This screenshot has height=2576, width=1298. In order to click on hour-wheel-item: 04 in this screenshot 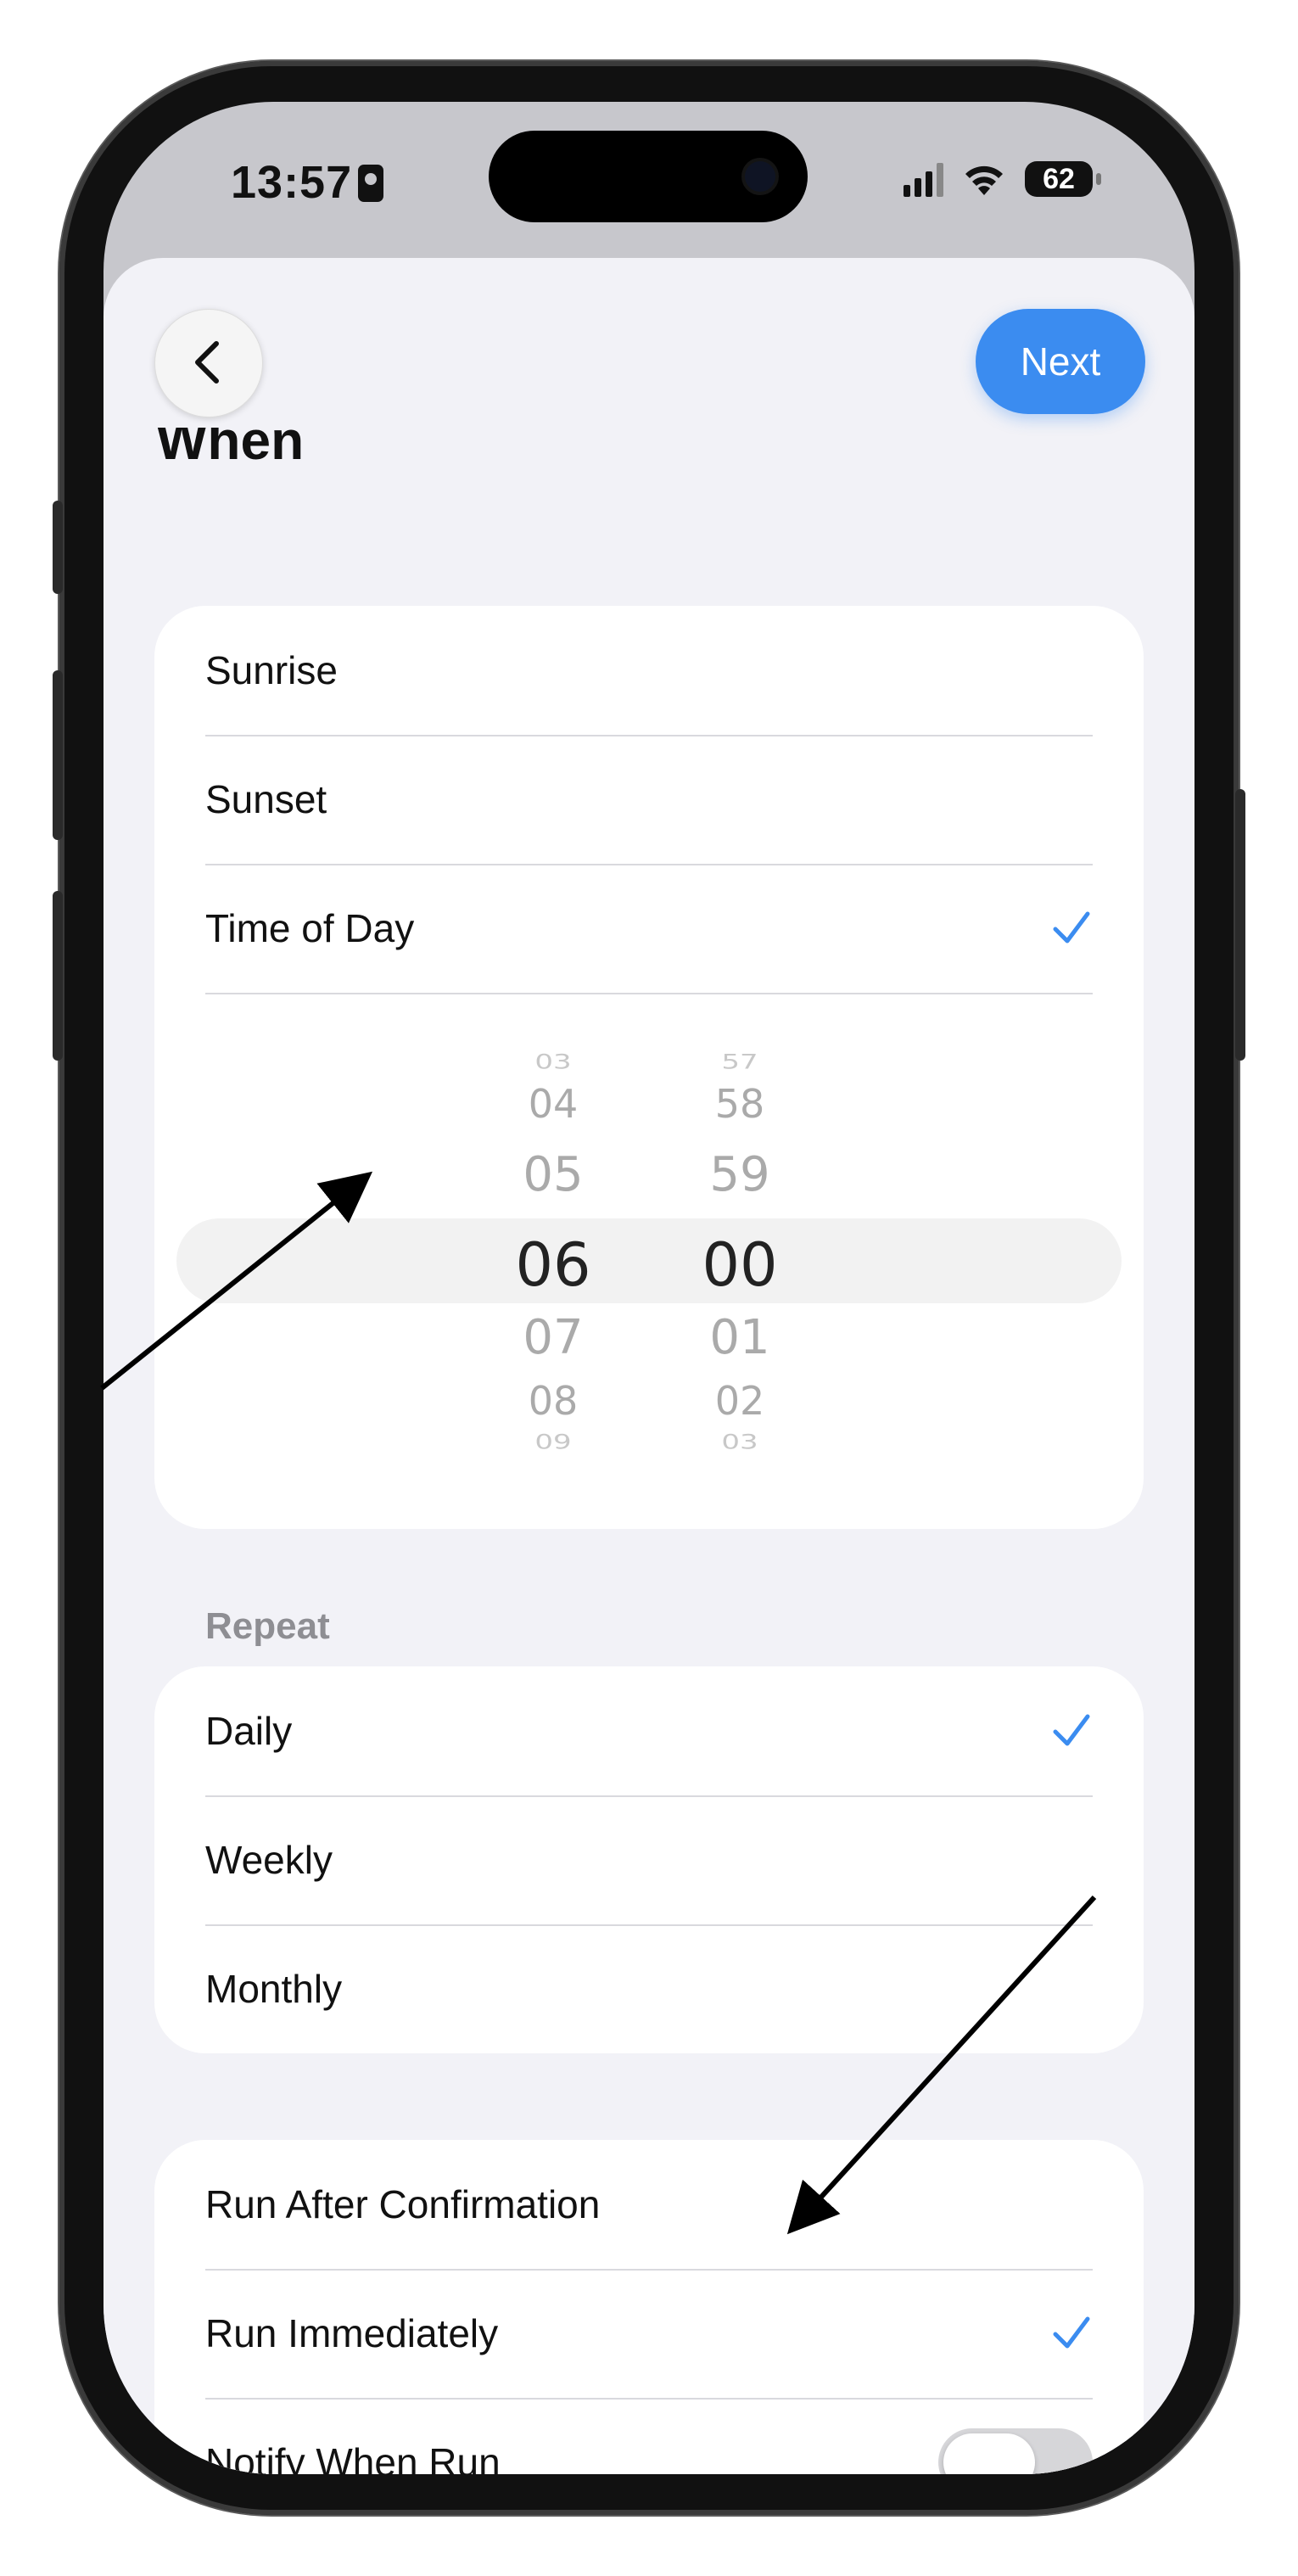, I will do `click(553, 1104)`.